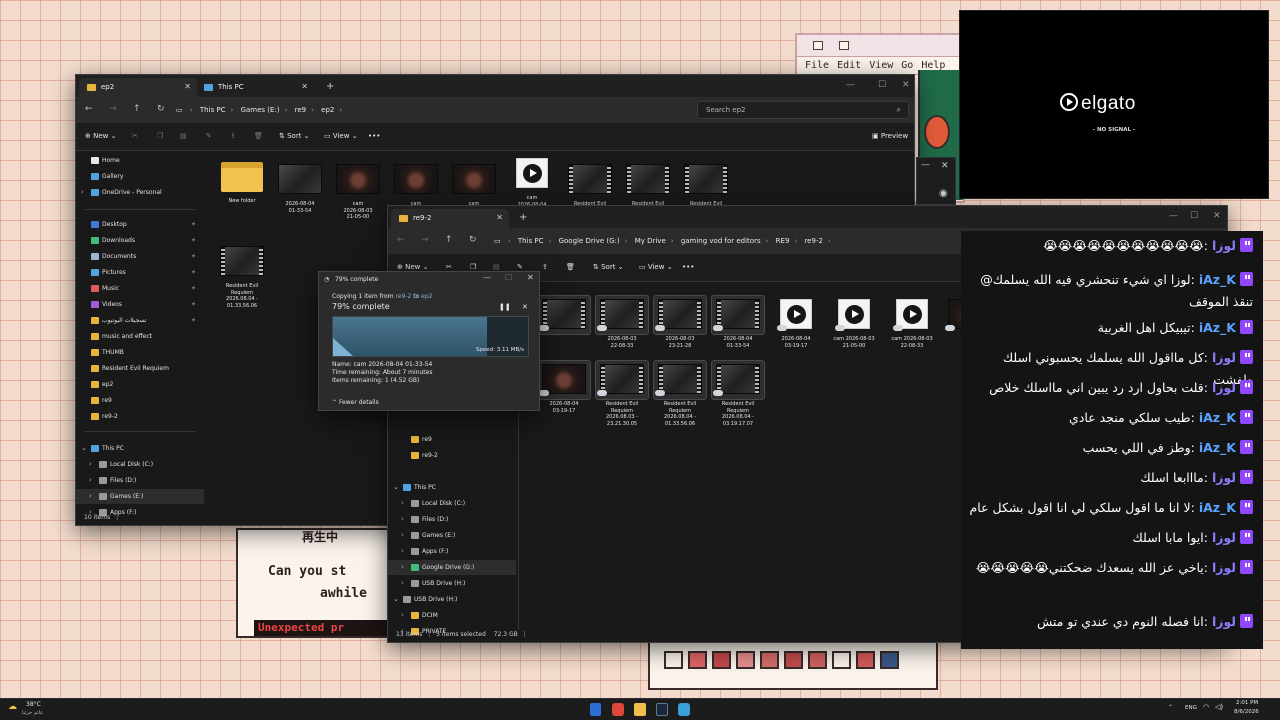 The image size is (1280, 720). I want to click on nav-item: Gallery, so click(140, 176).